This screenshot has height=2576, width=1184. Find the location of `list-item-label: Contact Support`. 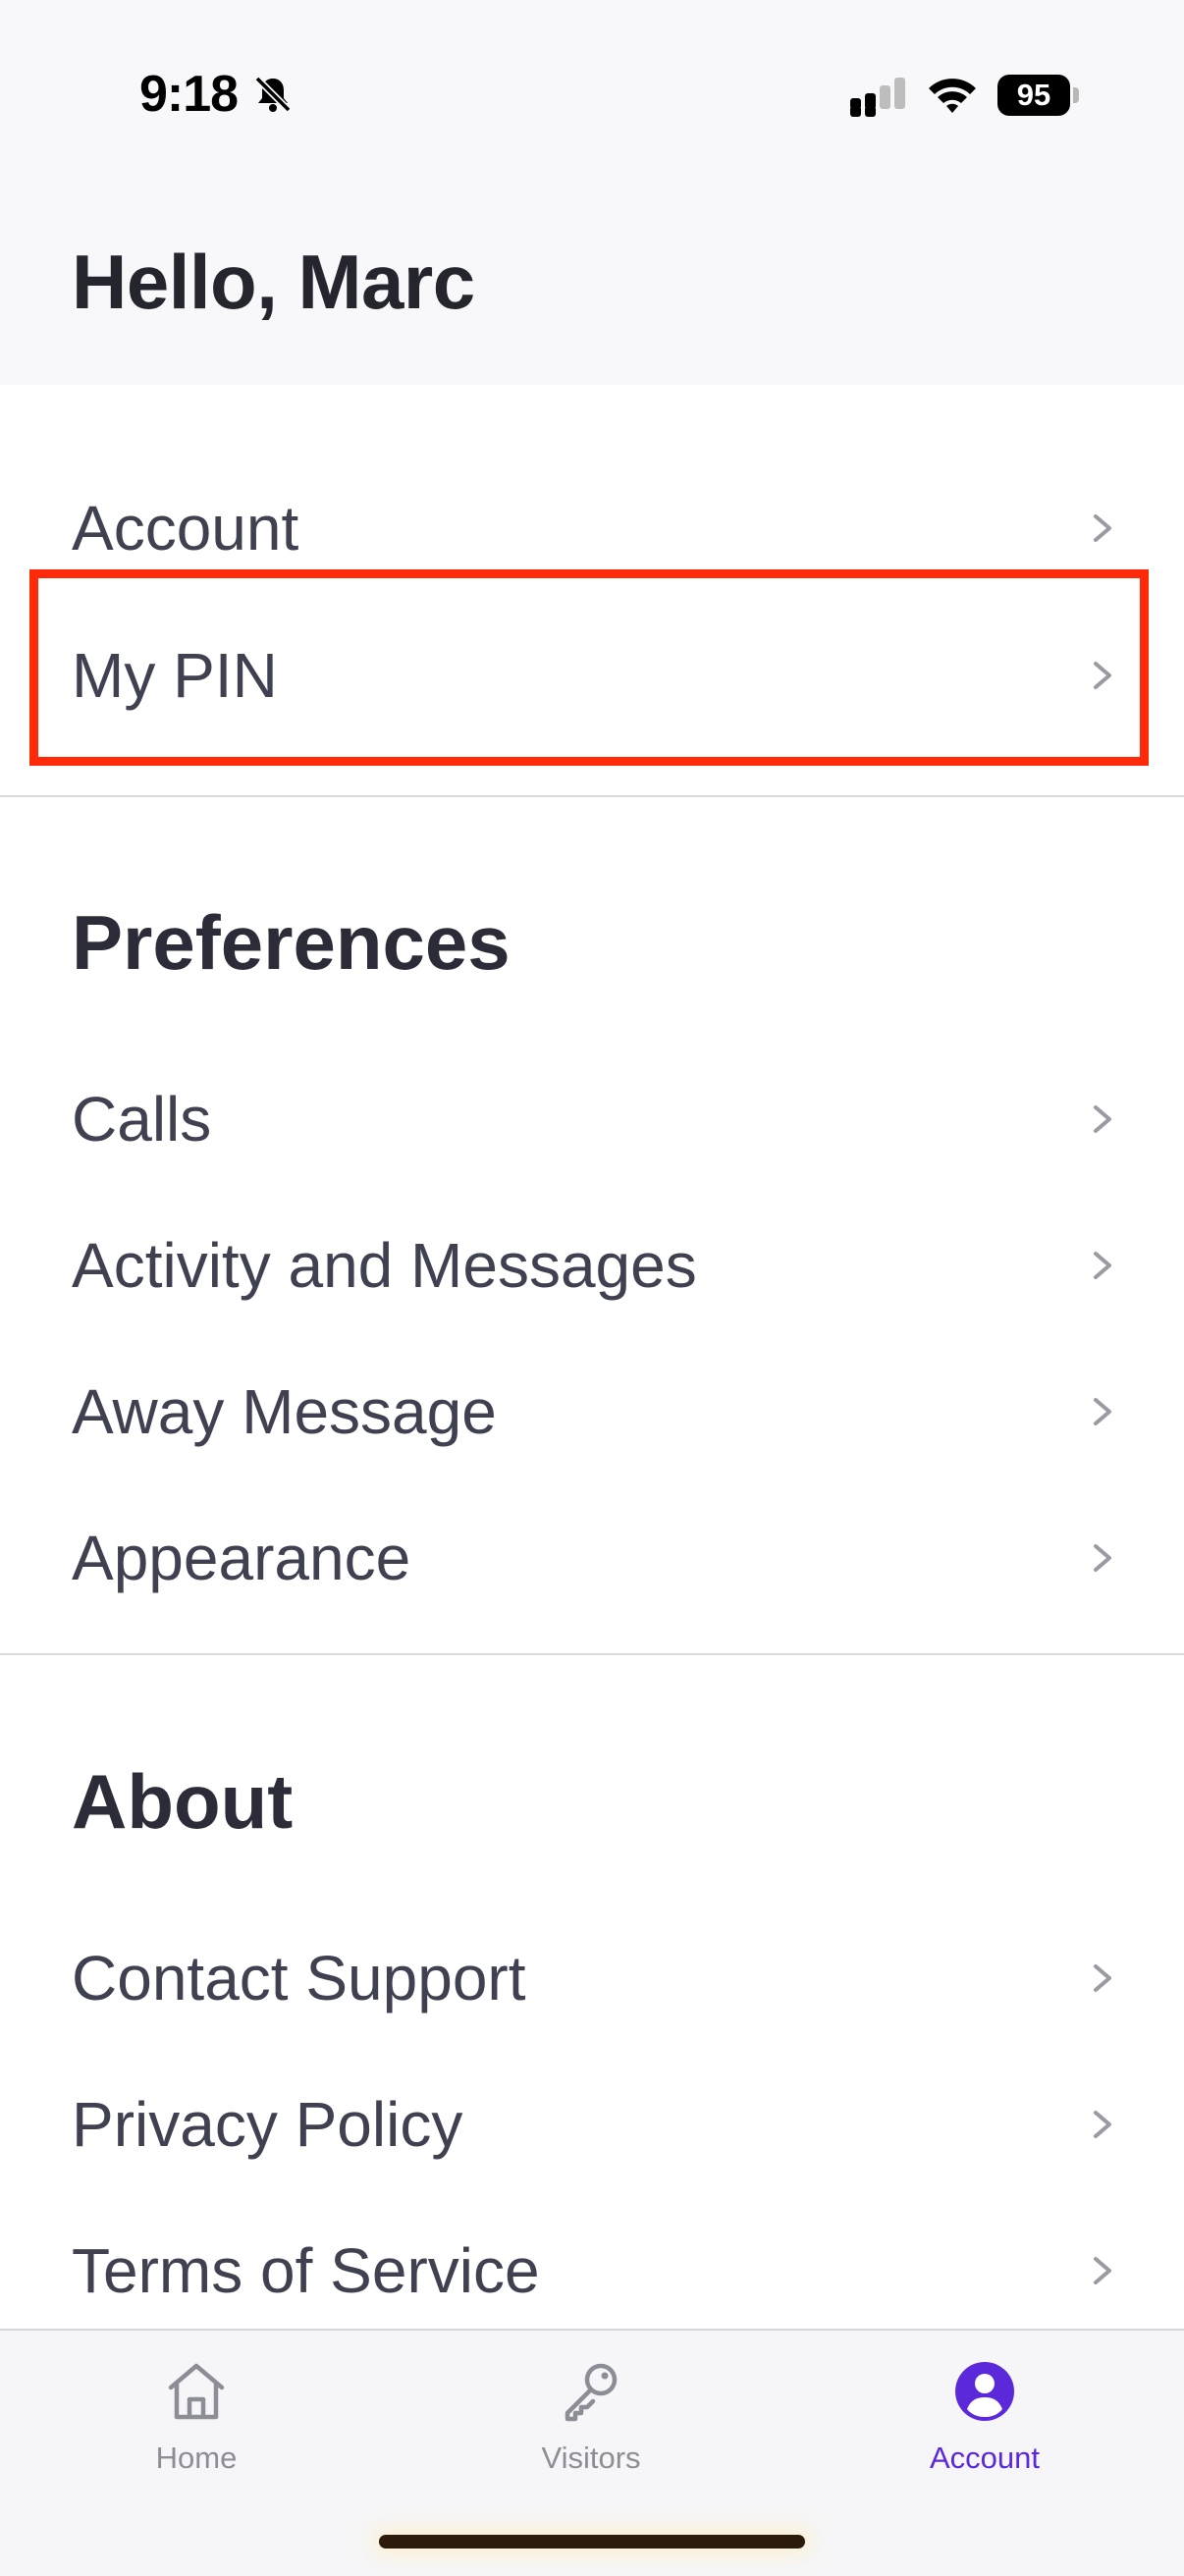

list-item-label: Contact Support is located at coordinates (299, 1978).